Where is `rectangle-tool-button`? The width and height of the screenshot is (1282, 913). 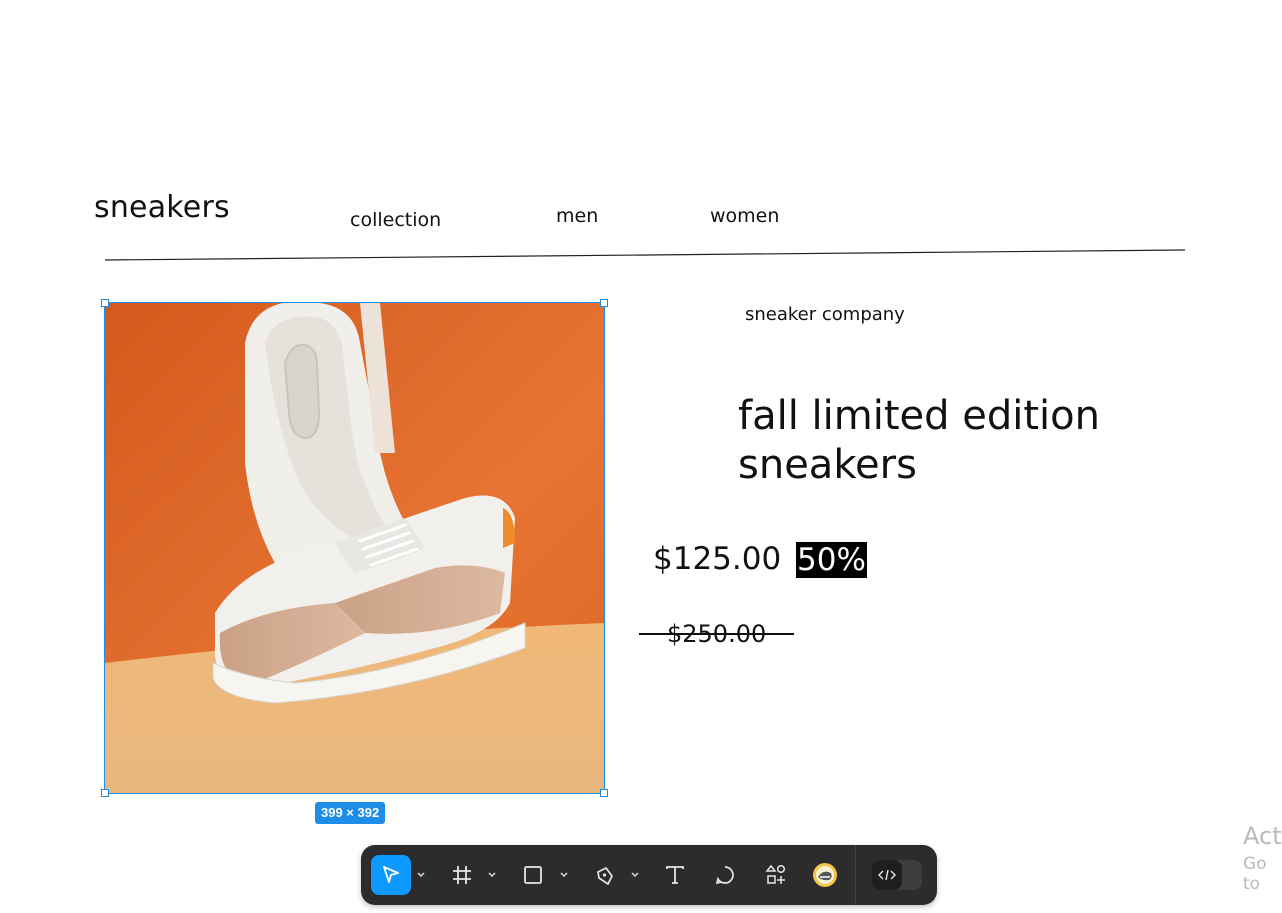
rectangle-tool-button is located at coordinates (533, 875).